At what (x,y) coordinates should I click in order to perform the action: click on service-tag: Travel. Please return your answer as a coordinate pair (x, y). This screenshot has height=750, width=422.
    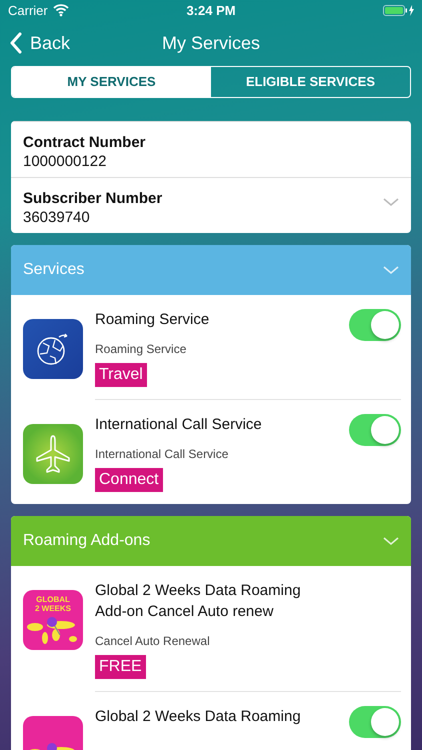
    Looking at the image, I should click on (121, 375).